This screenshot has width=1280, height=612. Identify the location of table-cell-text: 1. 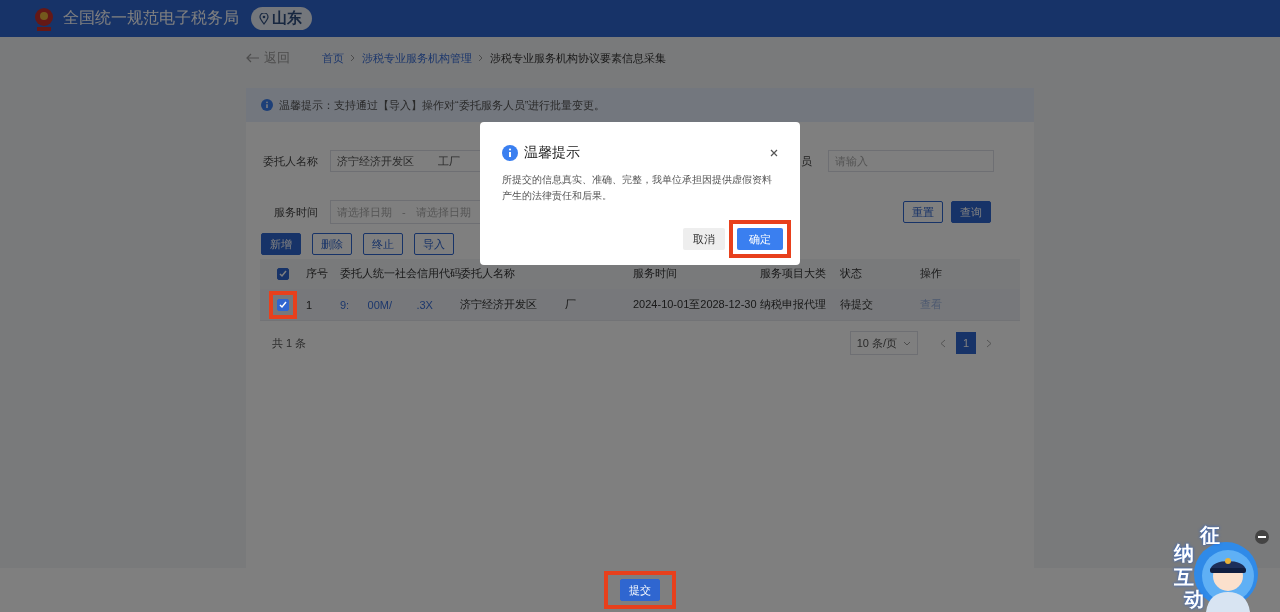
(310, 304).